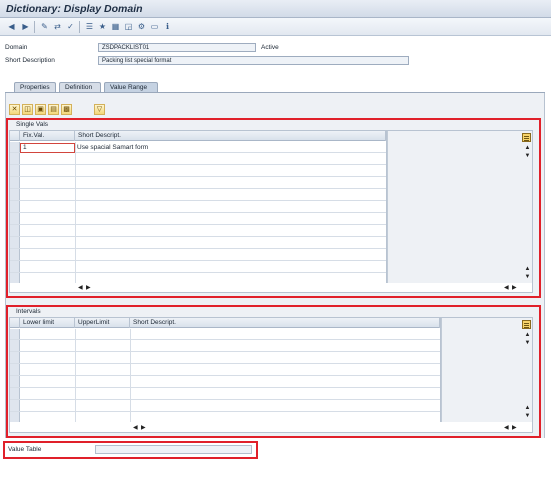 Image resolution: width=551 pixels, height=487 pixels. I want to click on window-title: Dictionary: Display Domain, so click(74, 9).